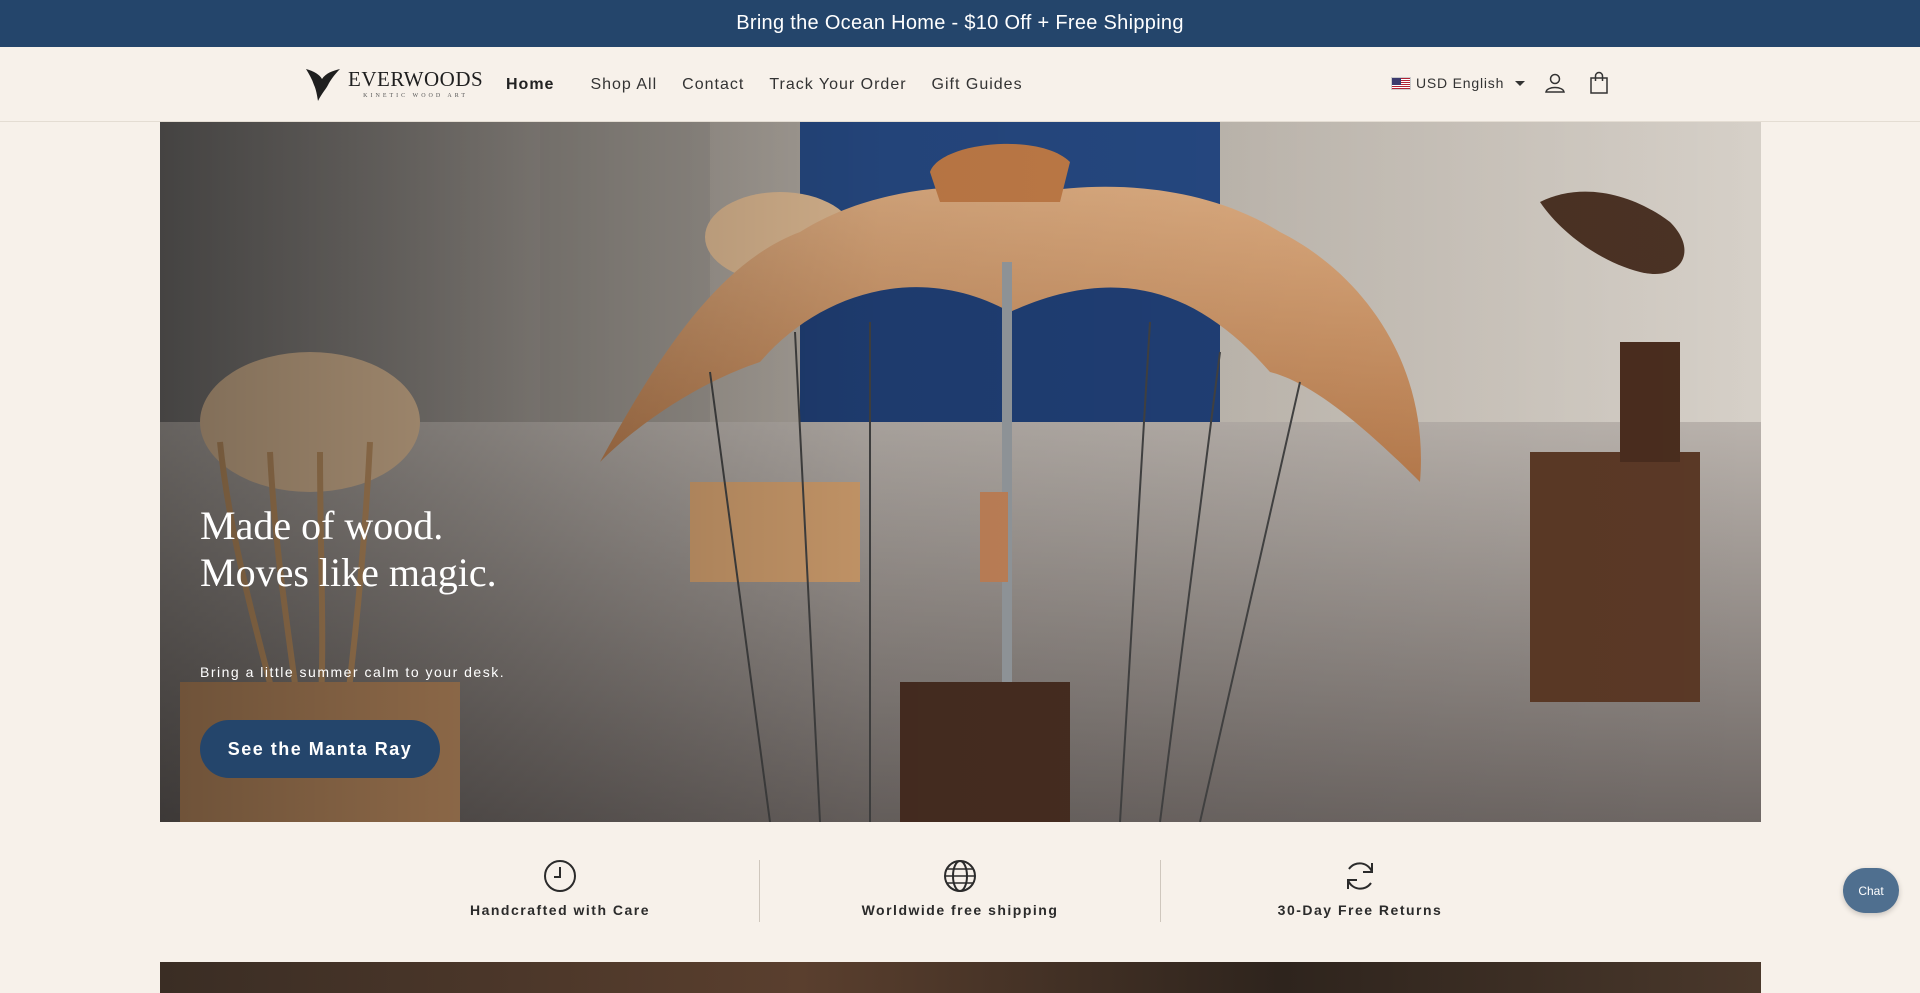 This screenshot has height=993, width=1920. What do you see at coordinates (352, 549) in the screenshot?
I see `hero-title: Made of wood. Moves like magic.` at bounding box center [352, 549].